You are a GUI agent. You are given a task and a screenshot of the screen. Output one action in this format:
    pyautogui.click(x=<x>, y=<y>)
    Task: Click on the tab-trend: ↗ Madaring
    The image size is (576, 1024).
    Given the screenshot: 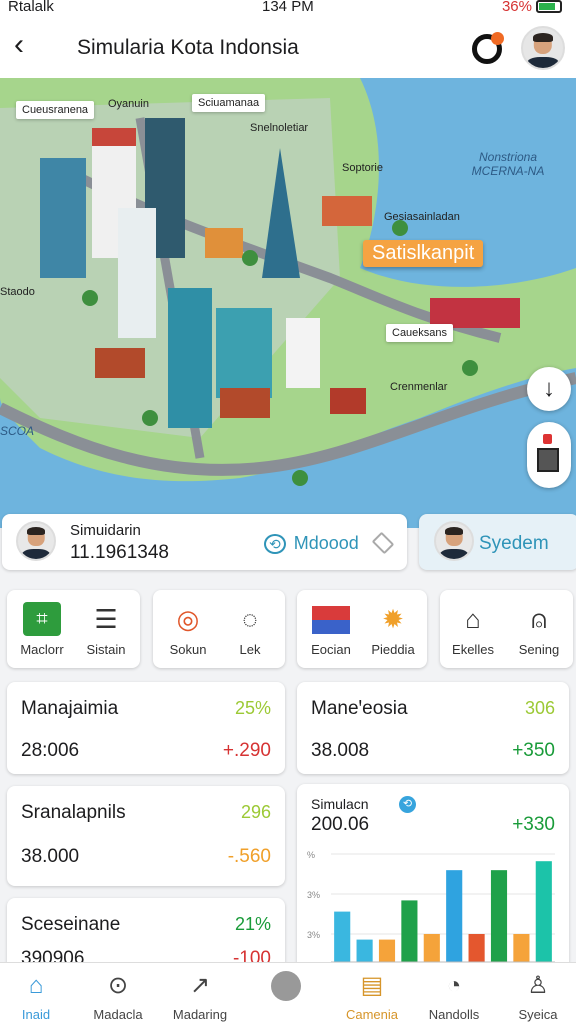 What is the action you would take?
    pyautogui.click(x=200, y=996)
    